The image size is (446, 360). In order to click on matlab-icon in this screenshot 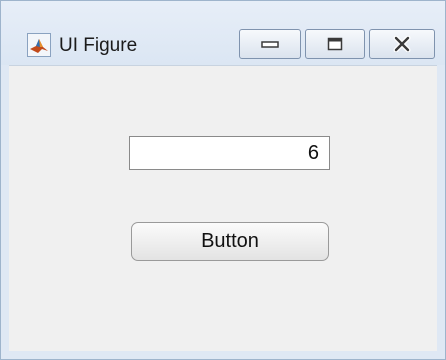, I will do `click(39, 45)`.